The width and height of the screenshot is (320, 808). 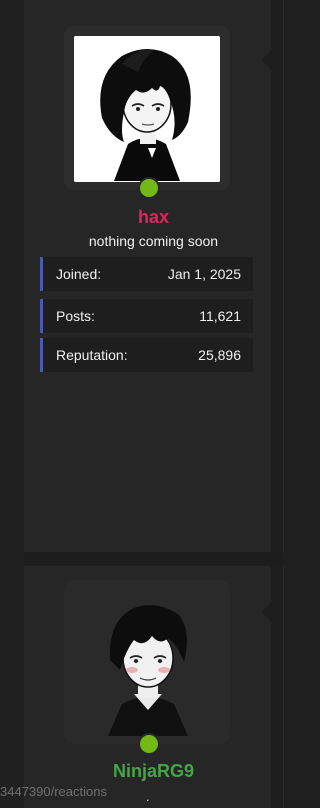 What do you see at coordinates (12, 404) in the screenshot?
I see `left-rail` at bounding box center [12, 404].